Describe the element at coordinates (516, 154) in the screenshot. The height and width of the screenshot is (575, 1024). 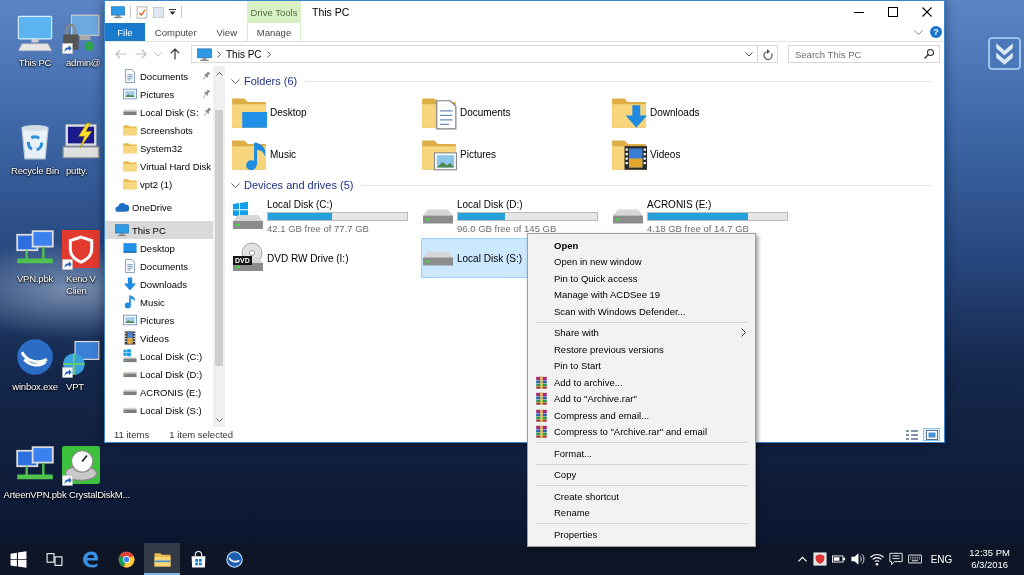
I see `folder-item: Pictures` at that location.